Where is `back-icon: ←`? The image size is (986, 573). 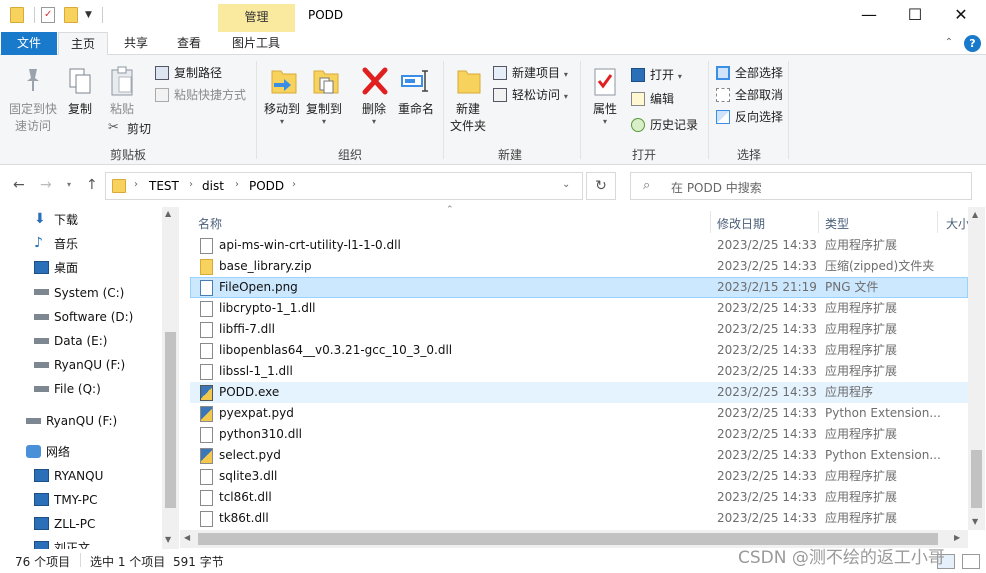
back-icon: ← is located at coordinates (19, 185).